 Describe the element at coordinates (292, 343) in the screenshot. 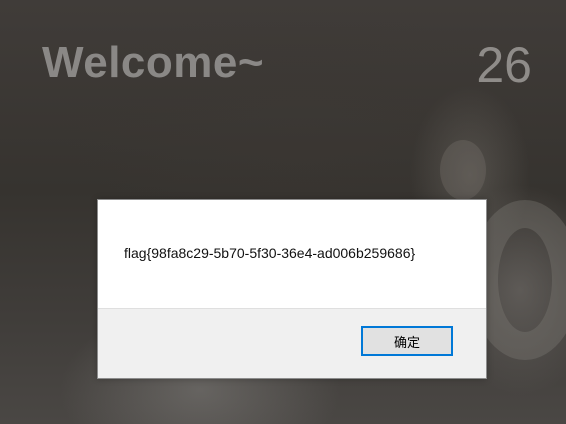

I see `dialog-footer: 确定` at that location.